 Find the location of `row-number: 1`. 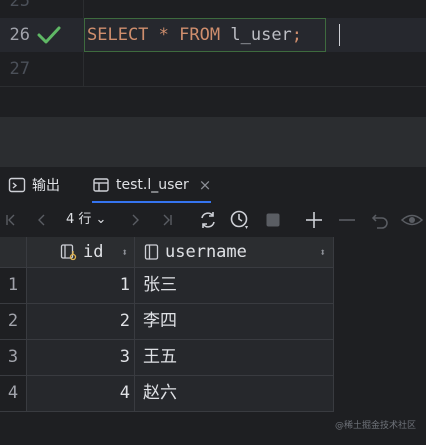

row-number: 1 is located at coordinates (13, 285).